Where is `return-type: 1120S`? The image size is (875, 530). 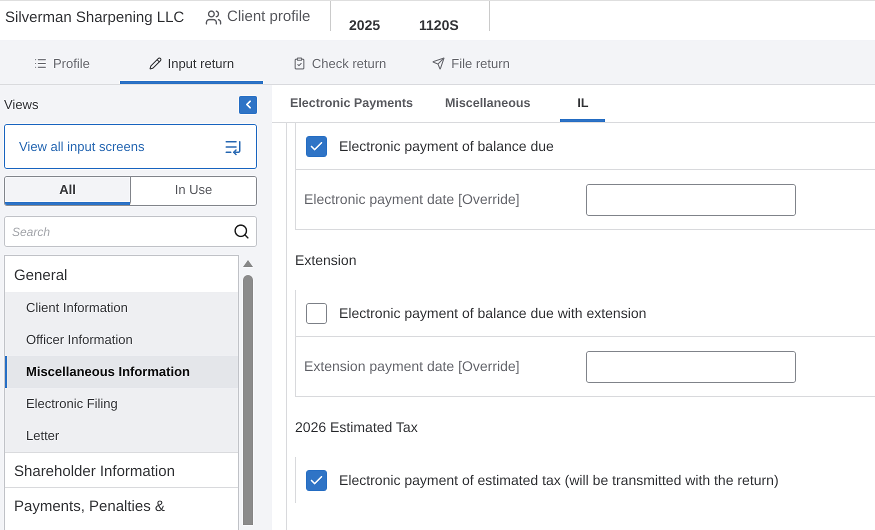
return-type: 1120S is located at coordinates (439, 25).